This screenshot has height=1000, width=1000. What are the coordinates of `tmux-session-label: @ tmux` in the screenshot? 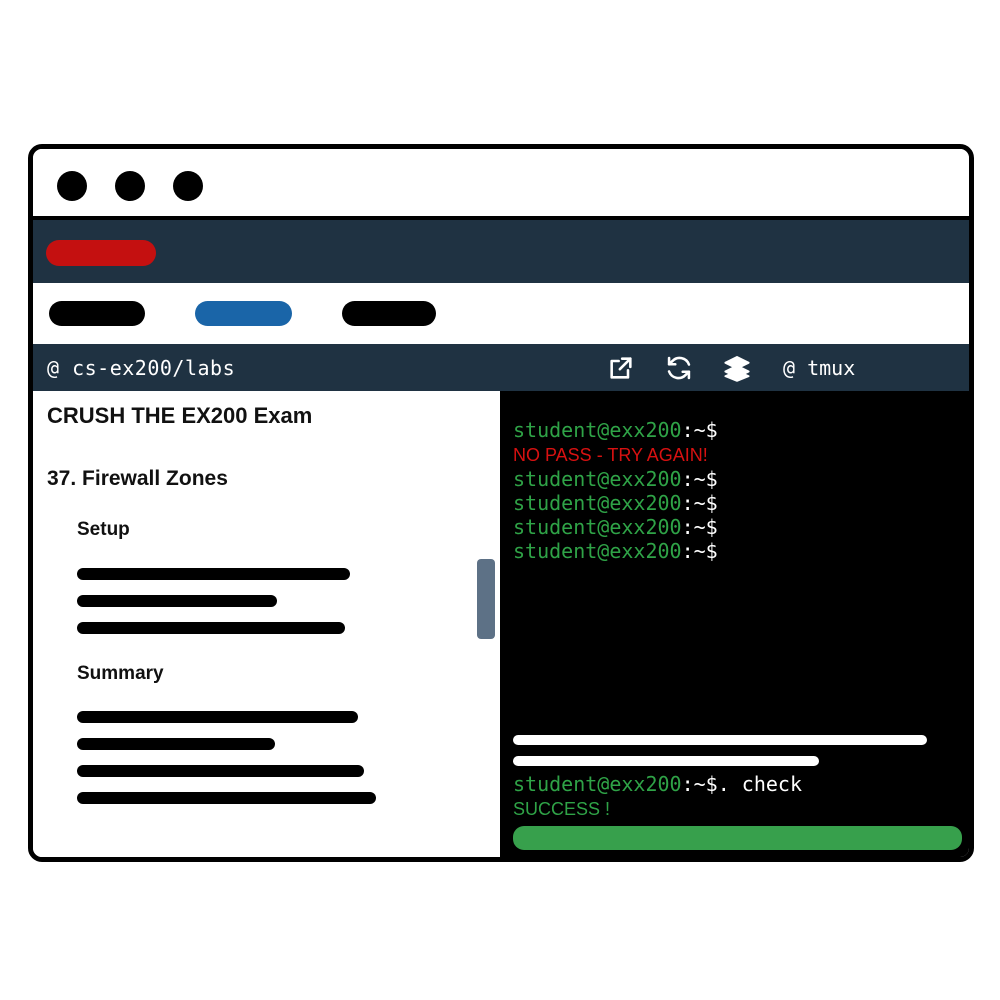 It's located at (819, 368).